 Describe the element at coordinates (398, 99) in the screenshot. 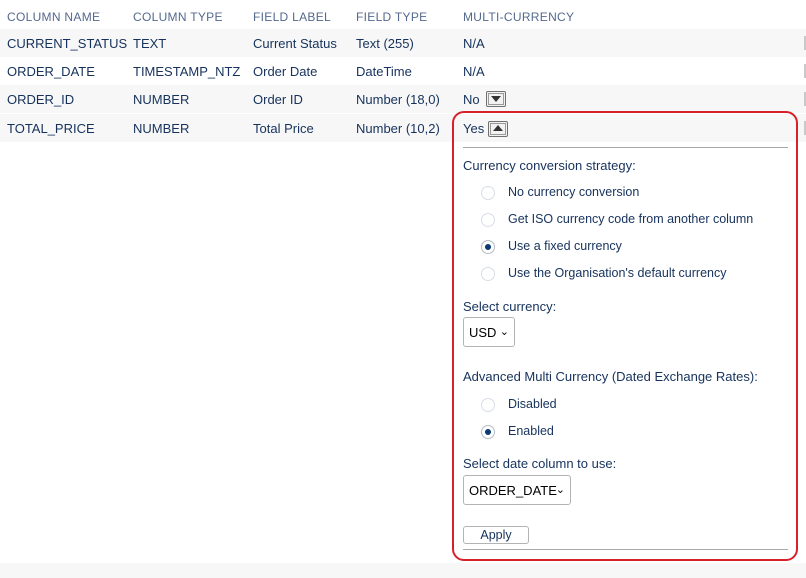

I see `cell-field-type: Number (18,0)` at that location.